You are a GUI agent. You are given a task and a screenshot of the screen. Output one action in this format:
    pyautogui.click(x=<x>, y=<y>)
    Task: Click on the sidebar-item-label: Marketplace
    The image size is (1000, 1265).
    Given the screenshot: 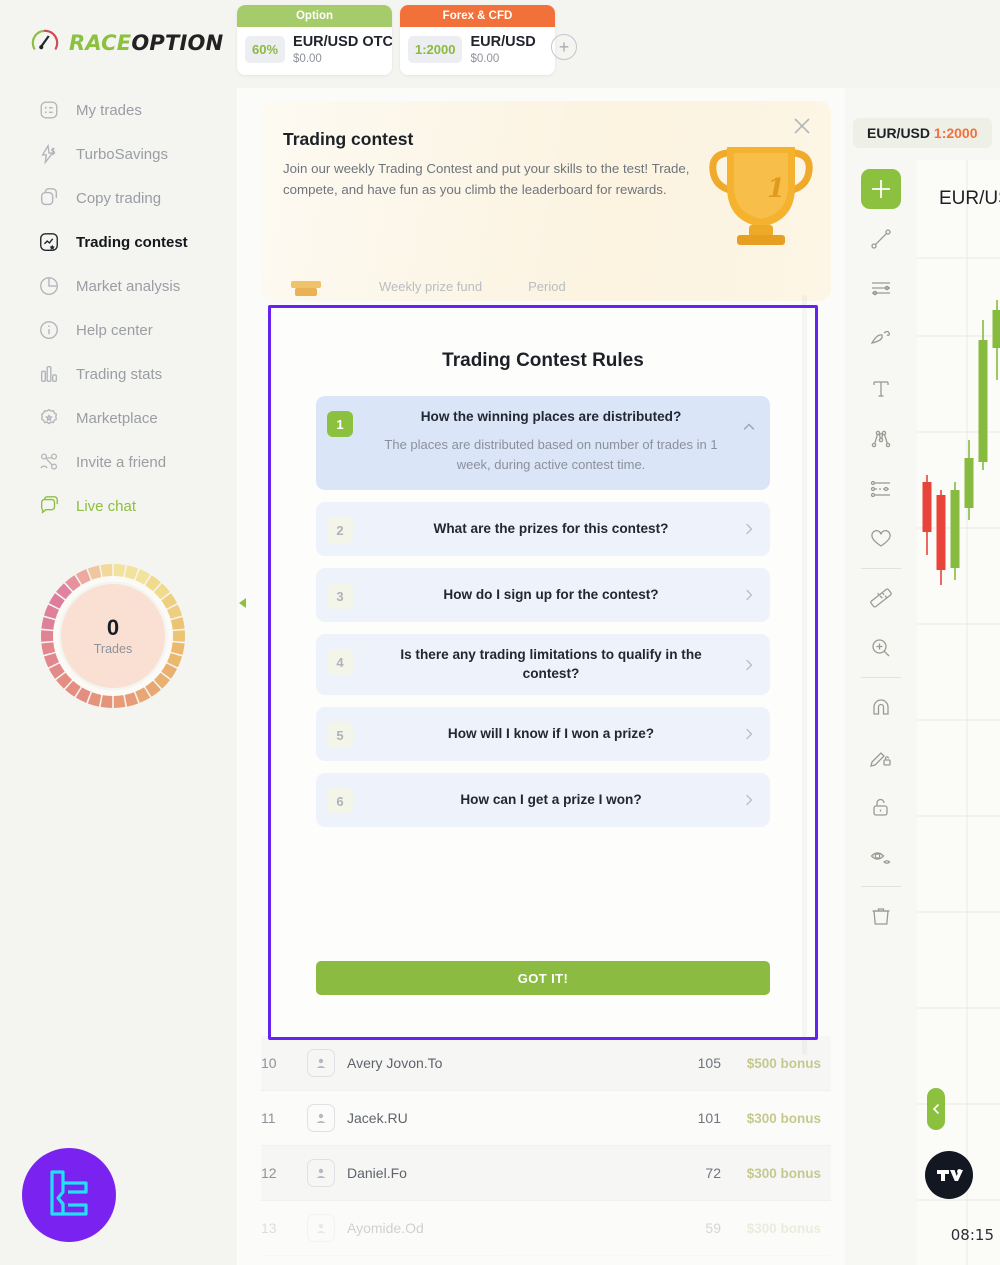 What is the action you would take?
    pyautogui.click(x=117, y=418)
    